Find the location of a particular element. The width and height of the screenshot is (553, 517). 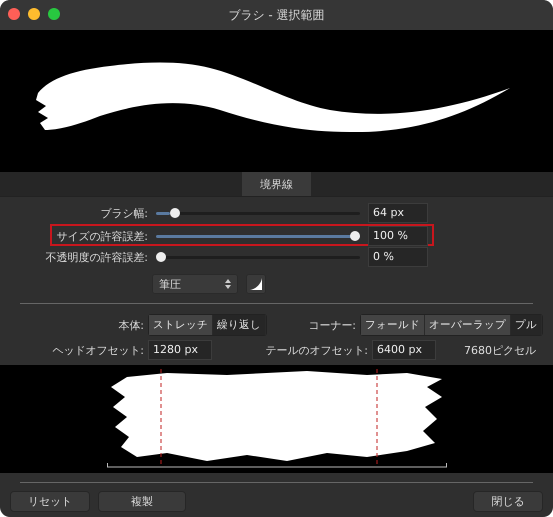

zoom-button is located at coordinates (54, 14).